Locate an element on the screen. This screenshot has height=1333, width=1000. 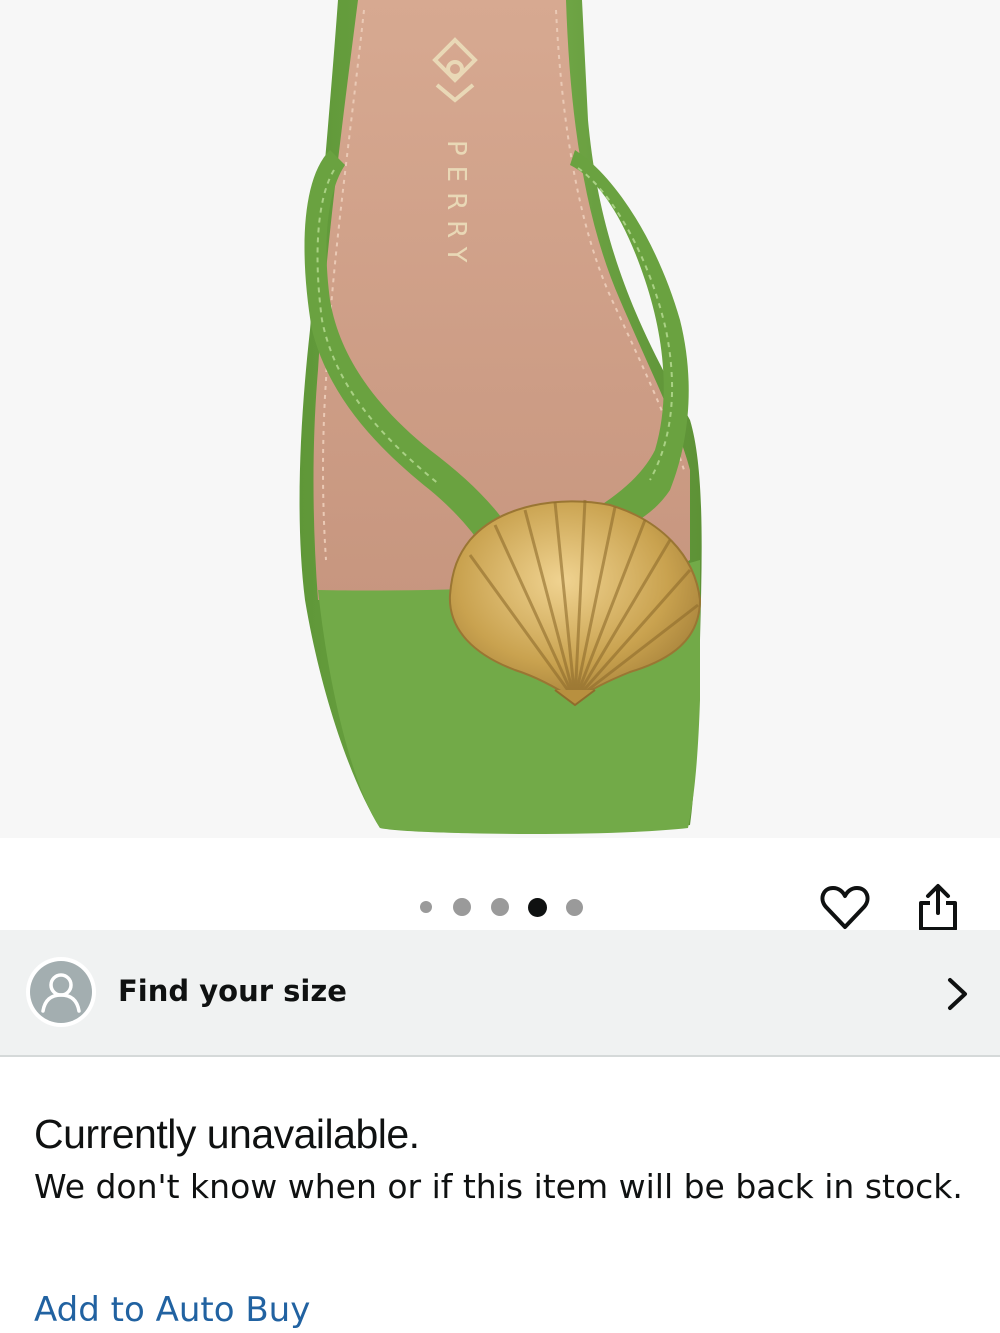
share-button is located at coordinates (938, 908).